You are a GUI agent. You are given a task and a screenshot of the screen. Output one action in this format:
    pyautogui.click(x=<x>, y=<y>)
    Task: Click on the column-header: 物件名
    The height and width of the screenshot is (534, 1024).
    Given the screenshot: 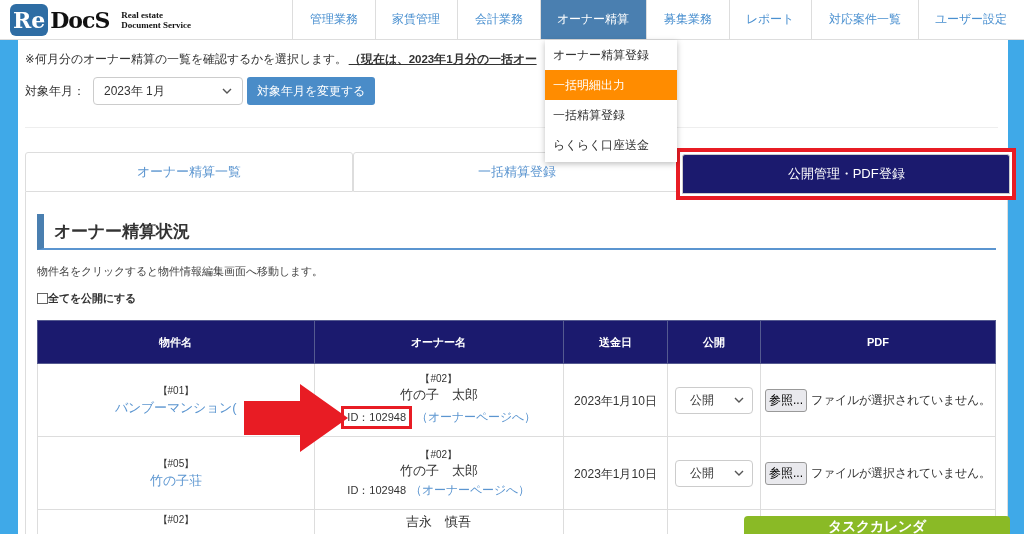 What is the action you would take?
    pyautogui.click(x=176, y=342)
    